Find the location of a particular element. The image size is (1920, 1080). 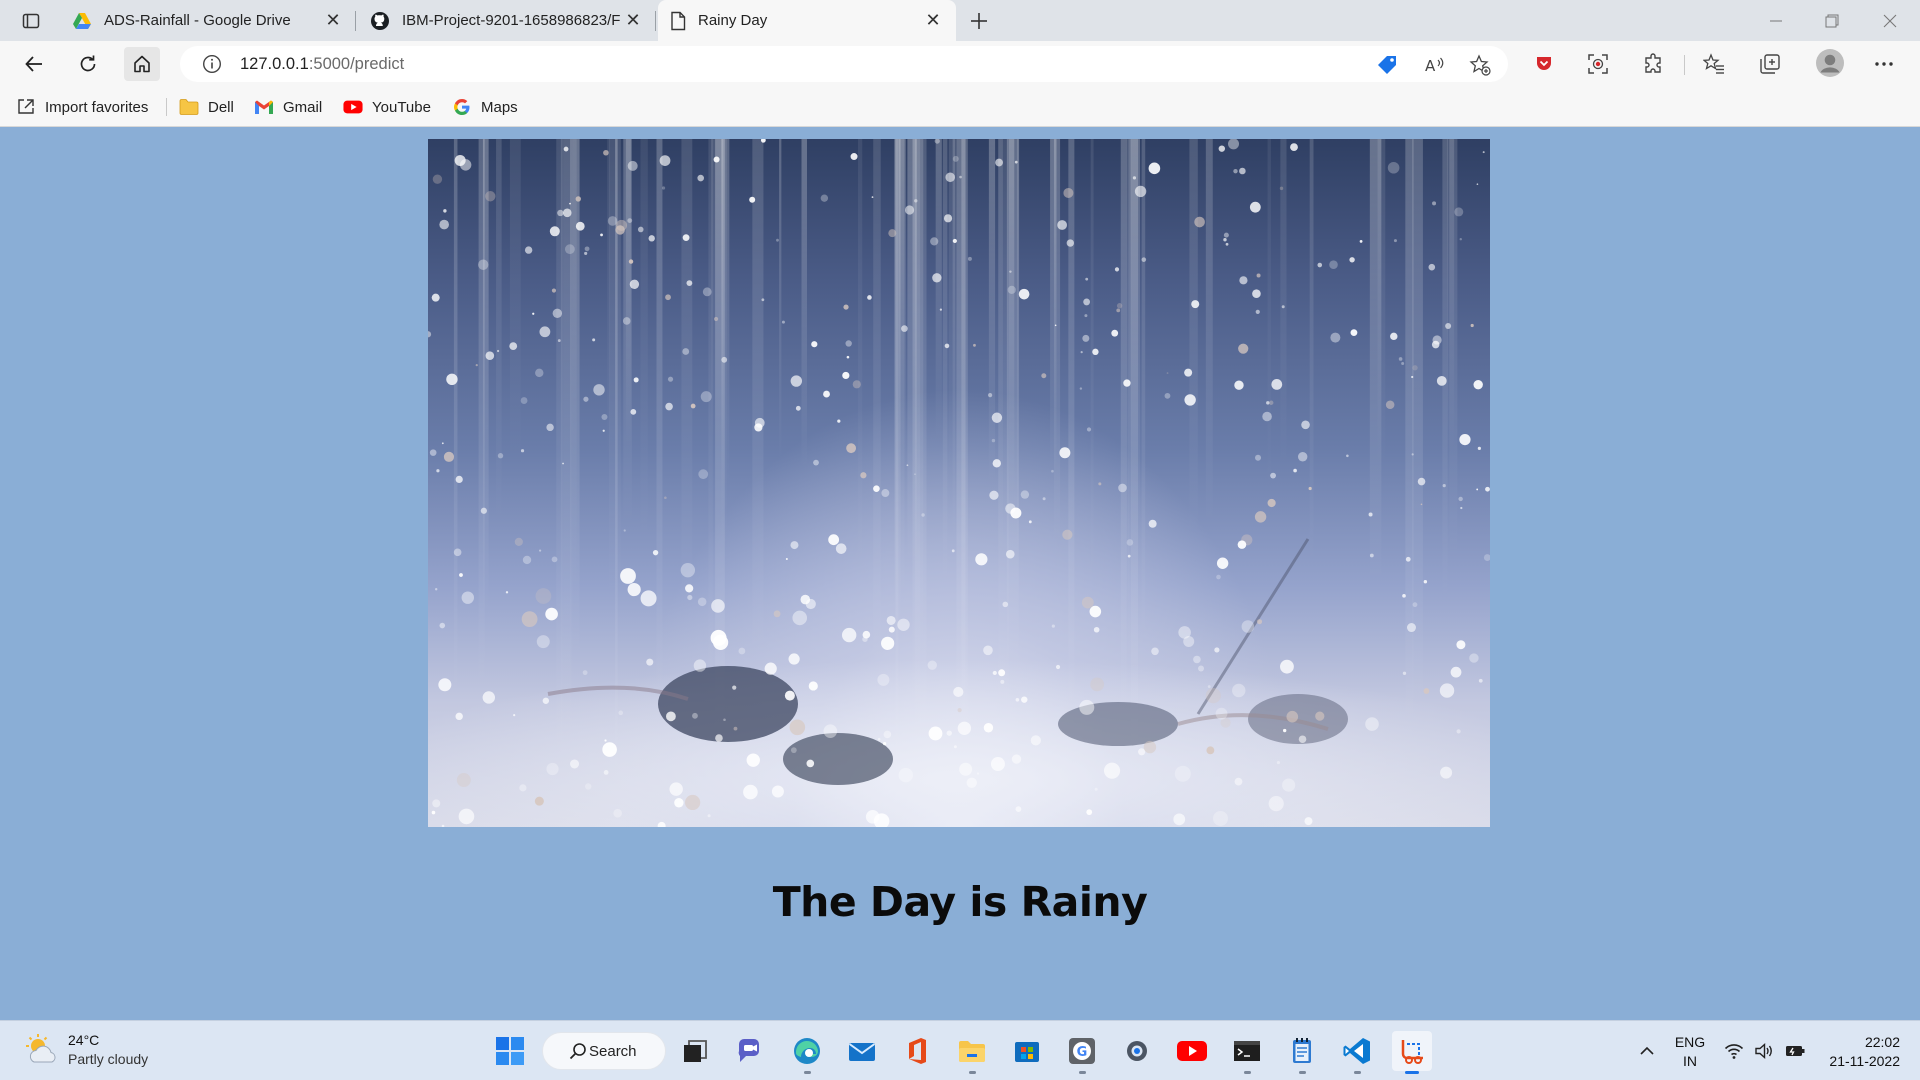

language-indicator: ENG IN is located at coordinates (1690, 1052).